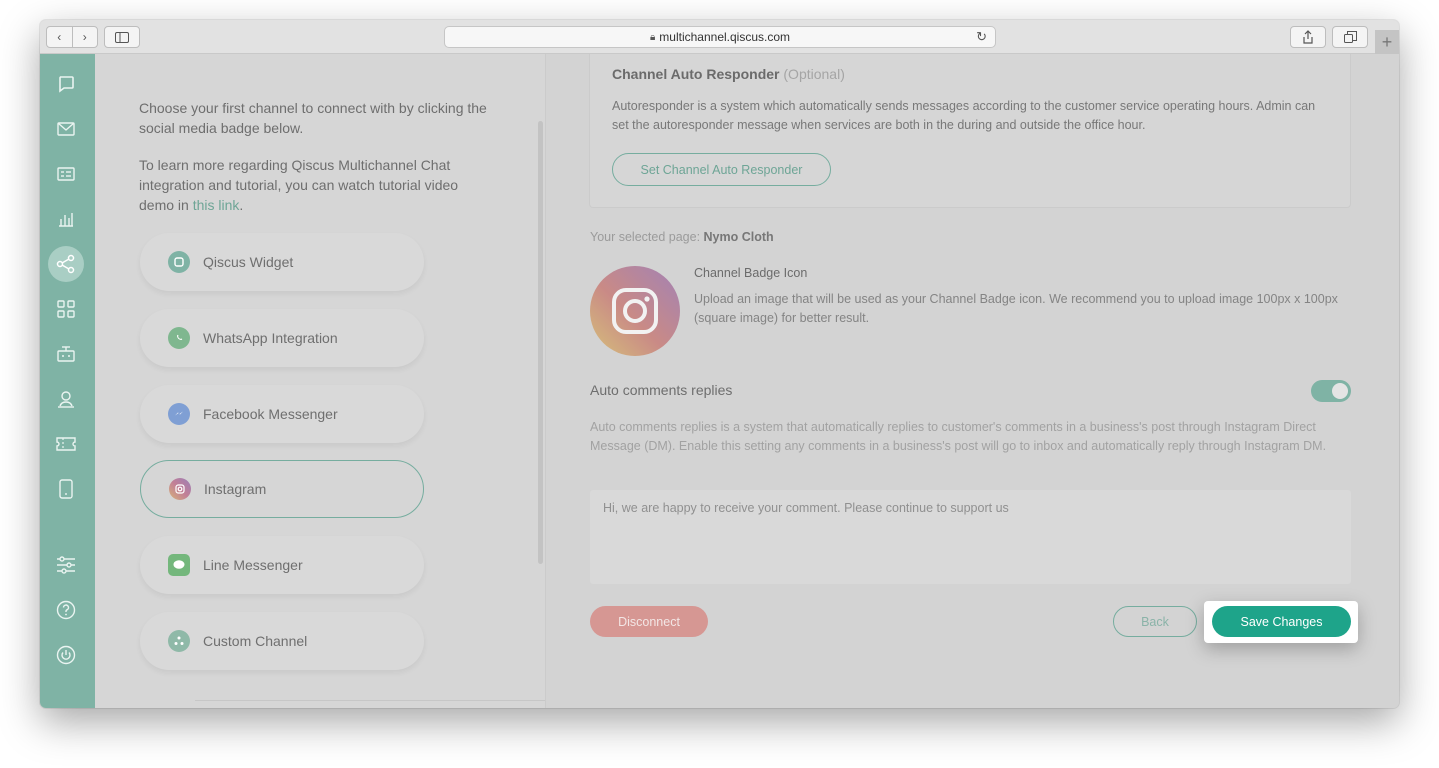 Image resolution: width=1439 pixels, height=768 pixels. What do you see at coordinates (180, 489) in the screenshot?
I see `instagram-icon` at bounding box center [180, 489].